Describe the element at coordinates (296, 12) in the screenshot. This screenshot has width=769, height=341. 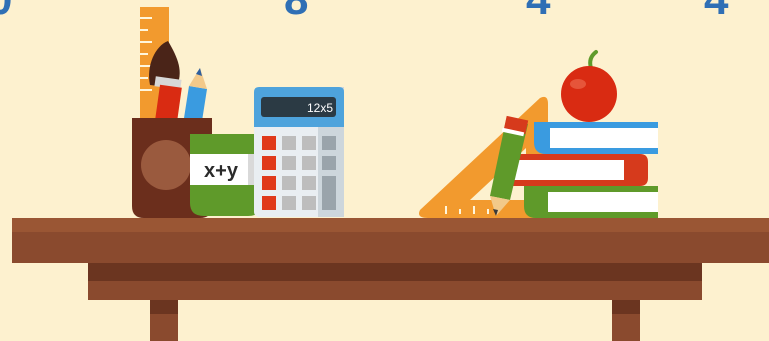
I see `top-glyph-2: 8` at that location.